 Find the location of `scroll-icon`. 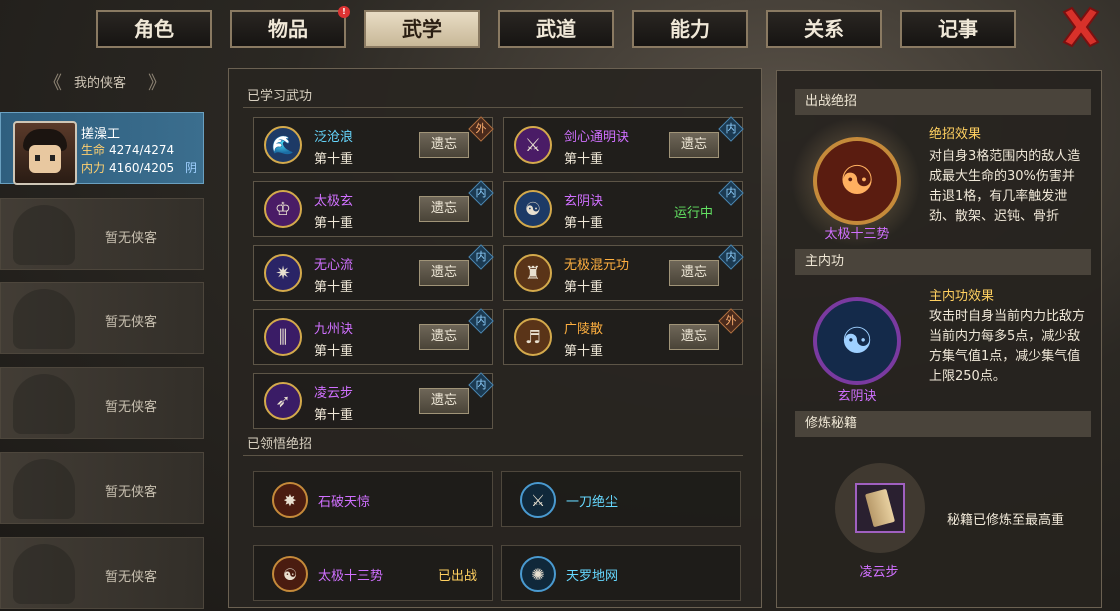

scroll-icon is located at coordinates (880, 508).